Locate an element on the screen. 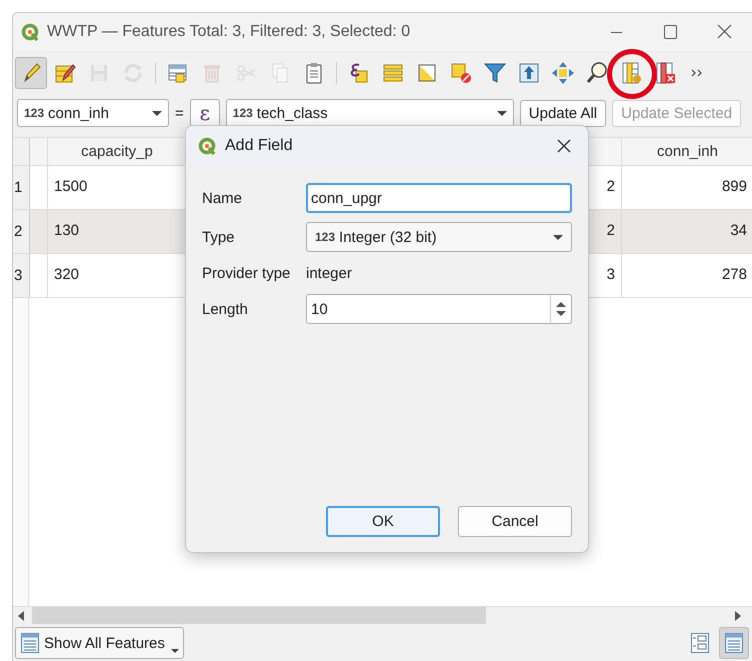  row-number: 1 is located at coordinates (21, 187).